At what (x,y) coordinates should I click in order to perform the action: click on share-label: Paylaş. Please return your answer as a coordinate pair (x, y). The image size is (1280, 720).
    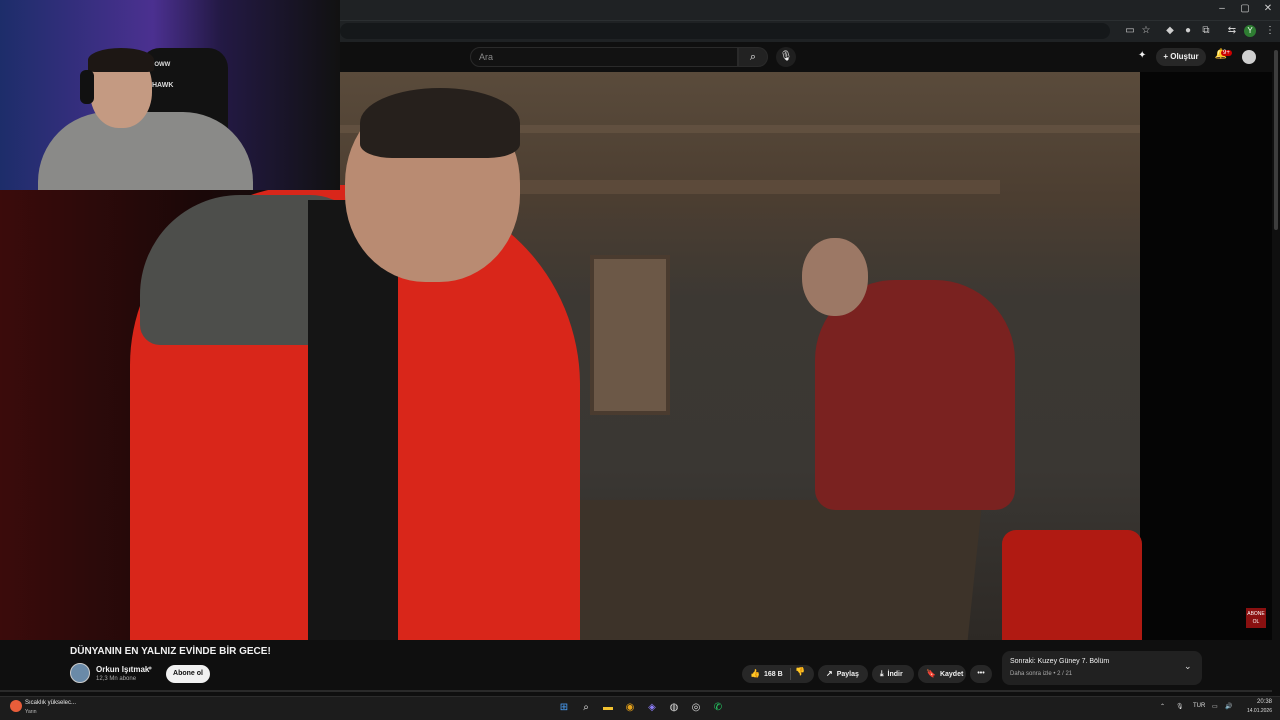
    Looking at the image, I should click on (847, 674).